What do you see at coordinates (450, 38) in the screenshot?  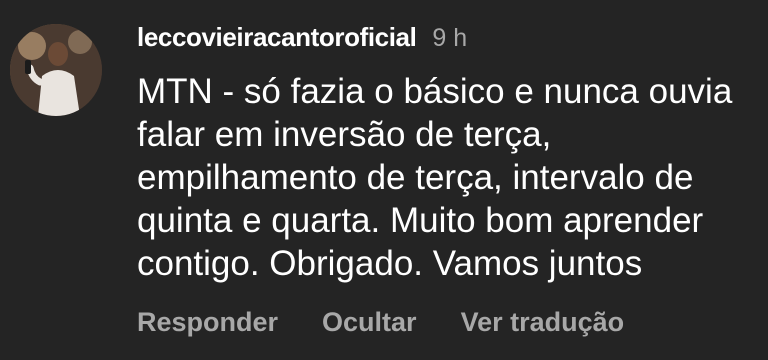 I see `timestamp: 9 h` at bounding box center [450, 38].